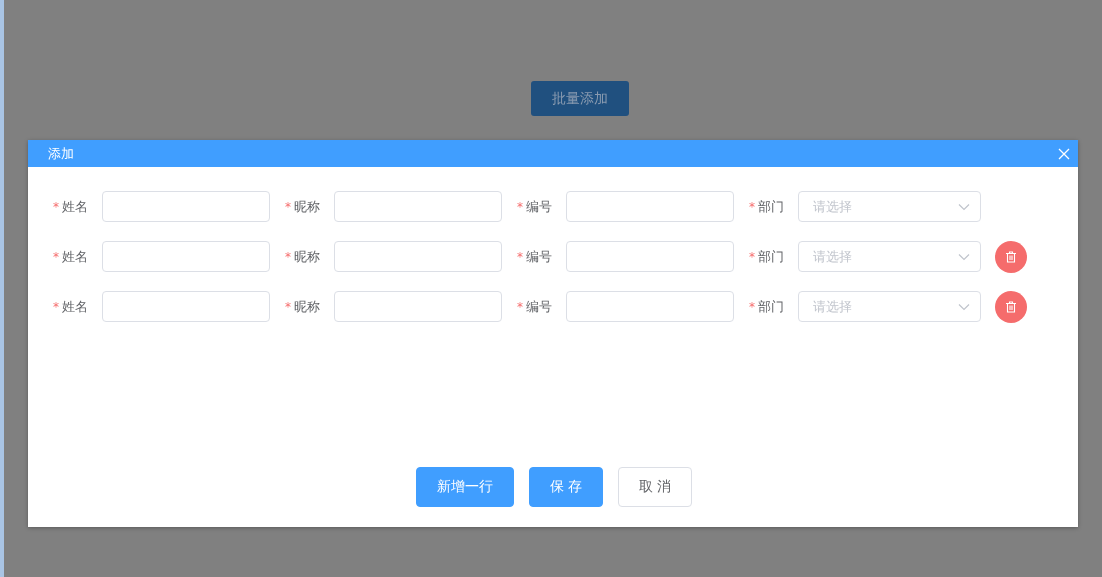  I want to click on dialog-button: 新增一行, so click(464, 487).